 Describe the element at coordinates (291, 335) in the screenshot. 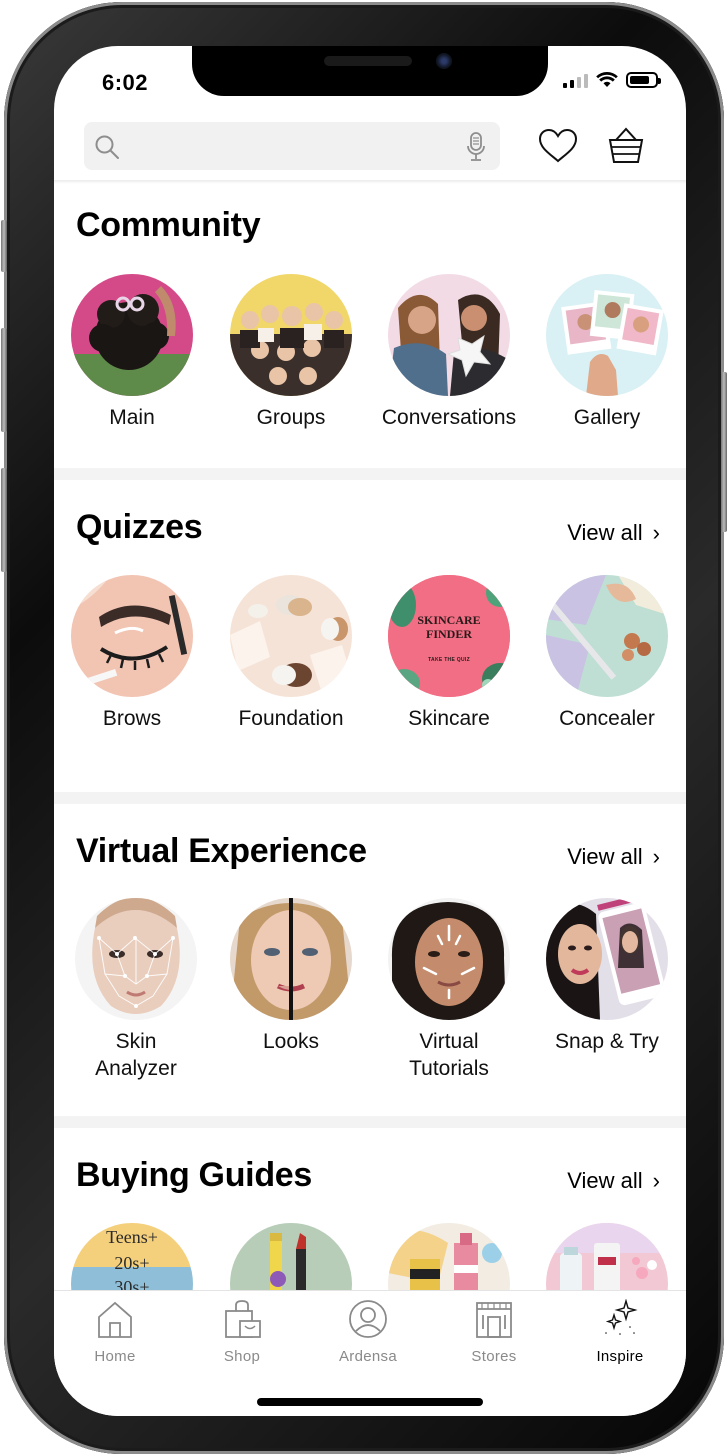

I see `community-groups-image` at that location.